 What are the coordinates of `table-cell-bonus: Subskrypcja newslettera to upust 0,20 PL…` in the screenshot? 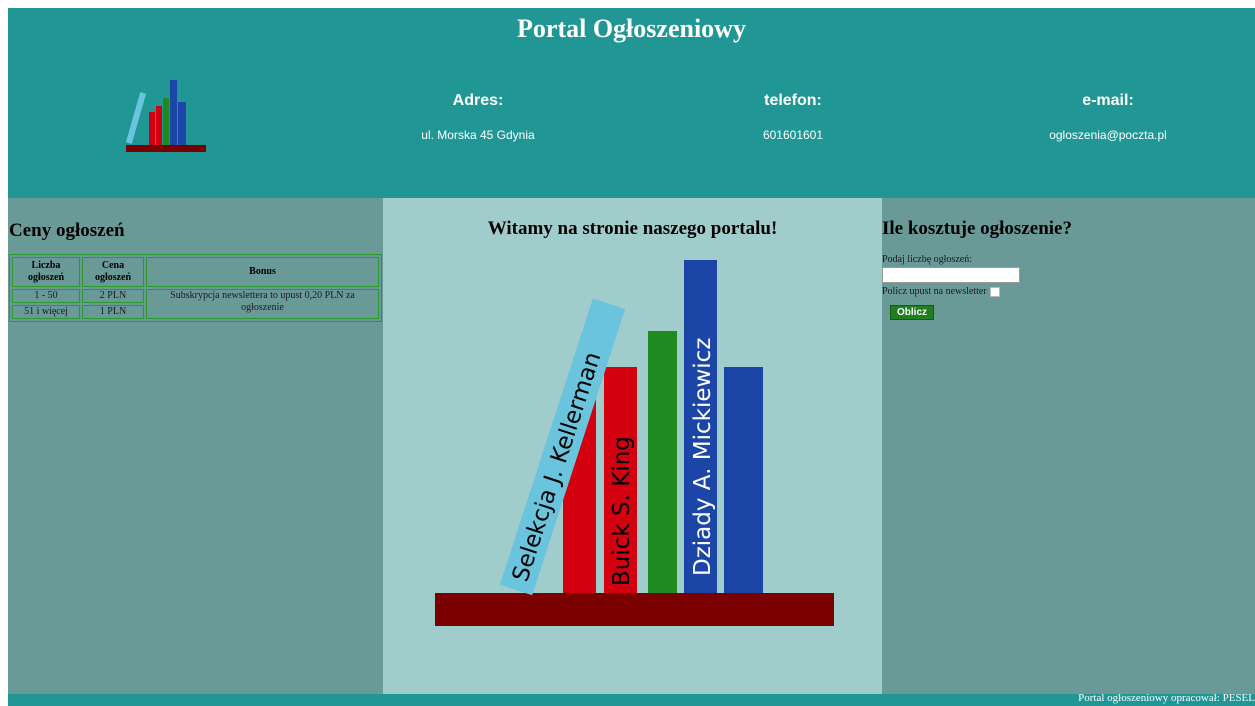 It's located at (262, 304).